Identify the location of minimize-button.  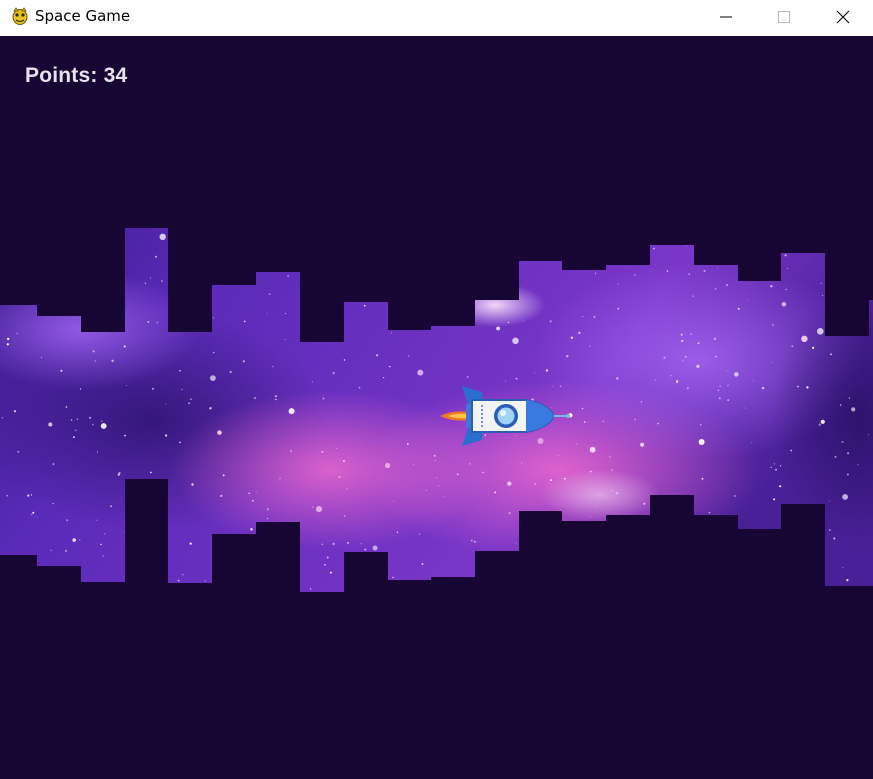
(727, 17).